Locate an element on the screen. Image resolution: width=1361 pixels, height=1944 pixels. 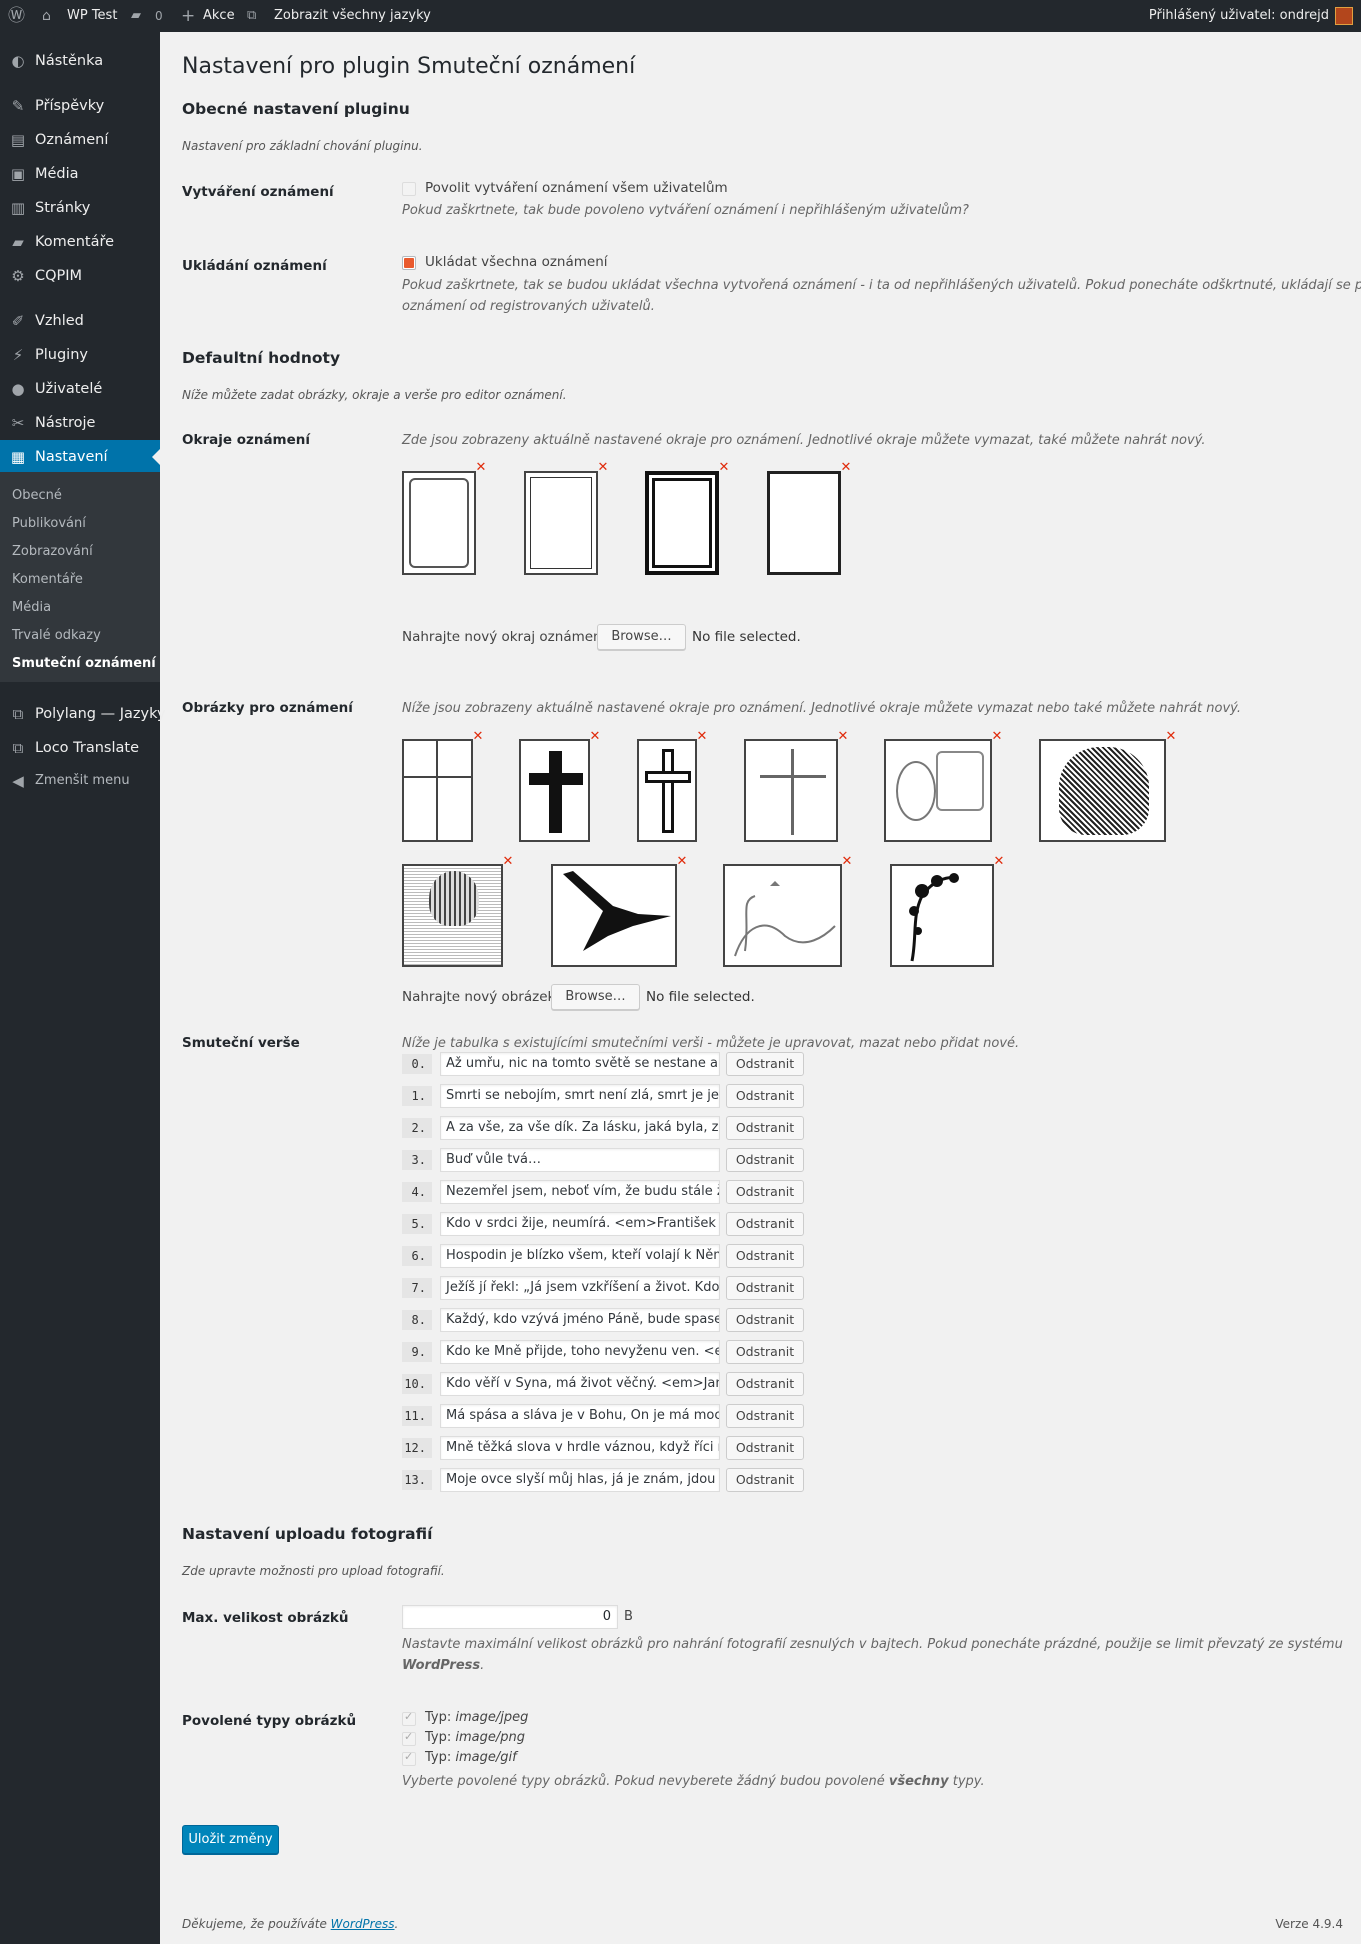
max-size-input: 0 is located at coordinates (510, 1617).